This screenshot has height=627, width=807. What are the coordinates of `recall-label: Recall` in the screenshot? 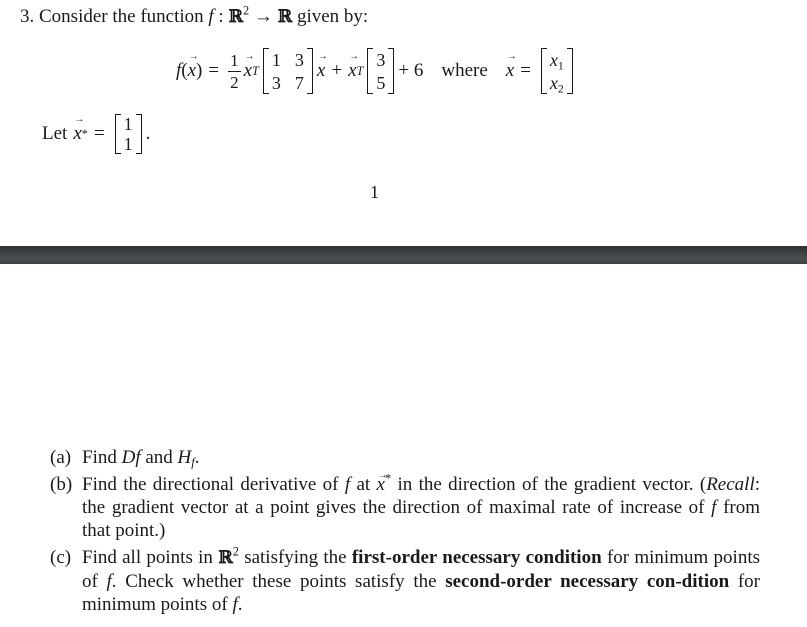 It's located at (730, 484).